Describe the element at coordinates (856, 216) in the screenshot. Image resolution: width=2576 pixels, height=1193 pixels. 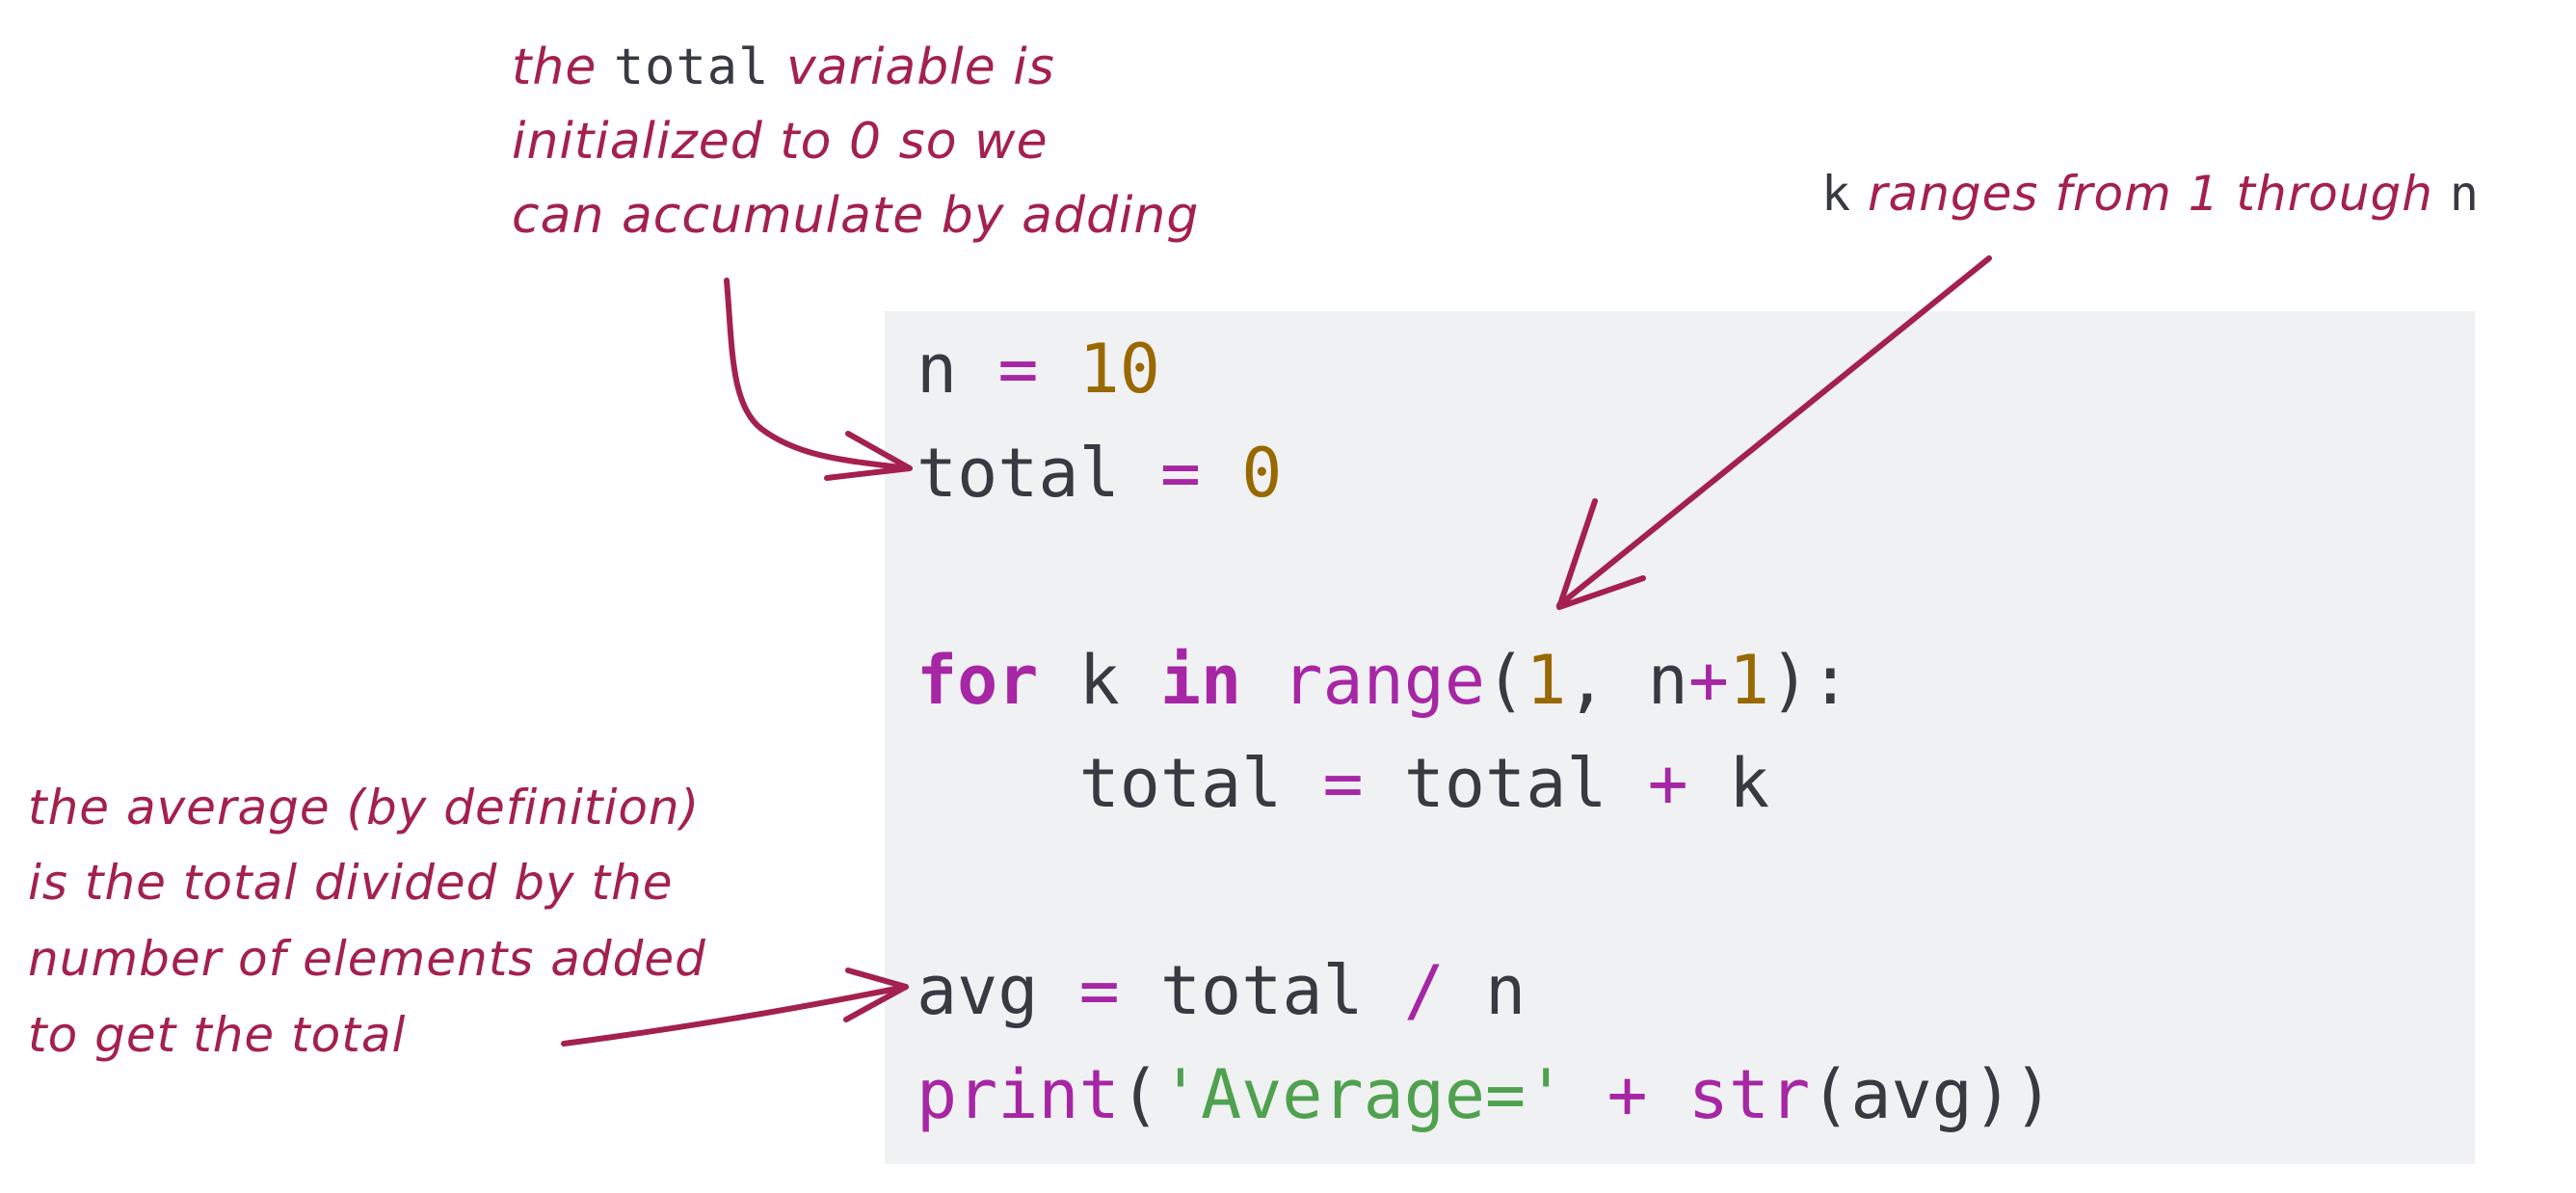
I see `annotation-total-line-3: can accumulate by adding` at that location.